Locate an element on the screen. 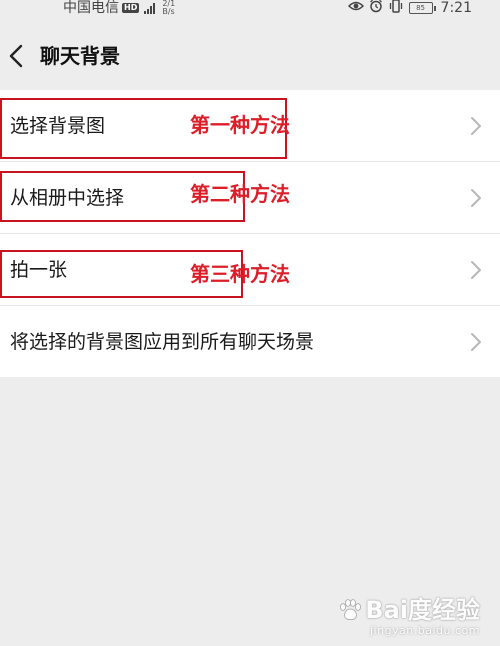  eye-icon is located at coordinates (355, 8).